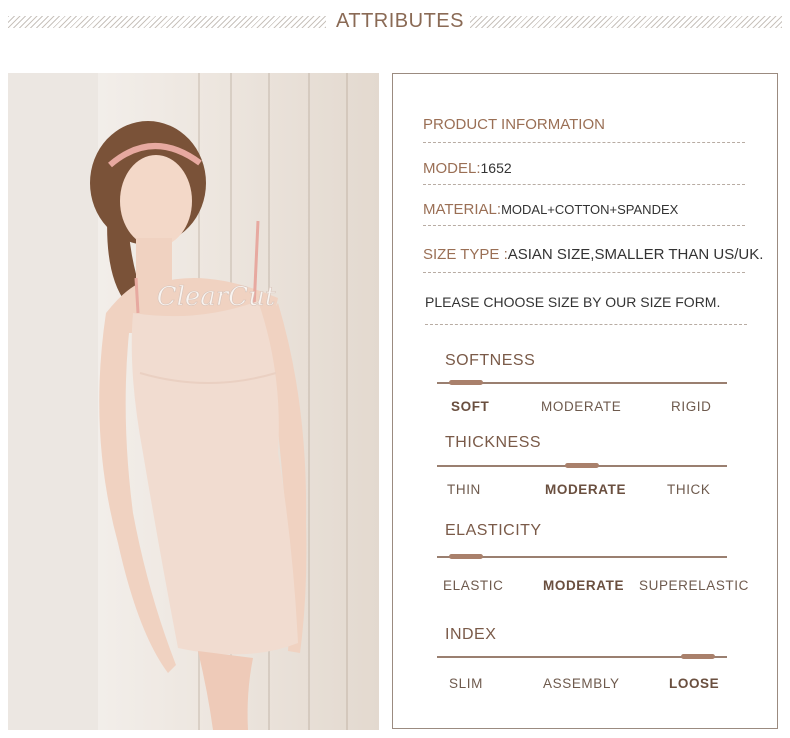  Describe the element at coordinates (464, 489) in the screenshot. I see `scale-option: THIN` at that location.